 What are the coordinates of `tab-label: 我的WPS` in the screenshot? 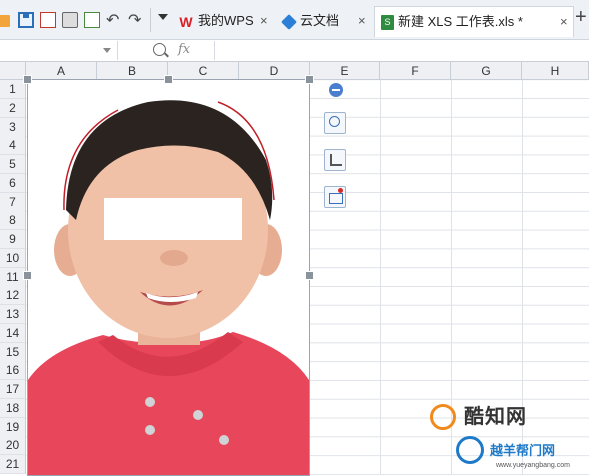 It's located at (226, 20).